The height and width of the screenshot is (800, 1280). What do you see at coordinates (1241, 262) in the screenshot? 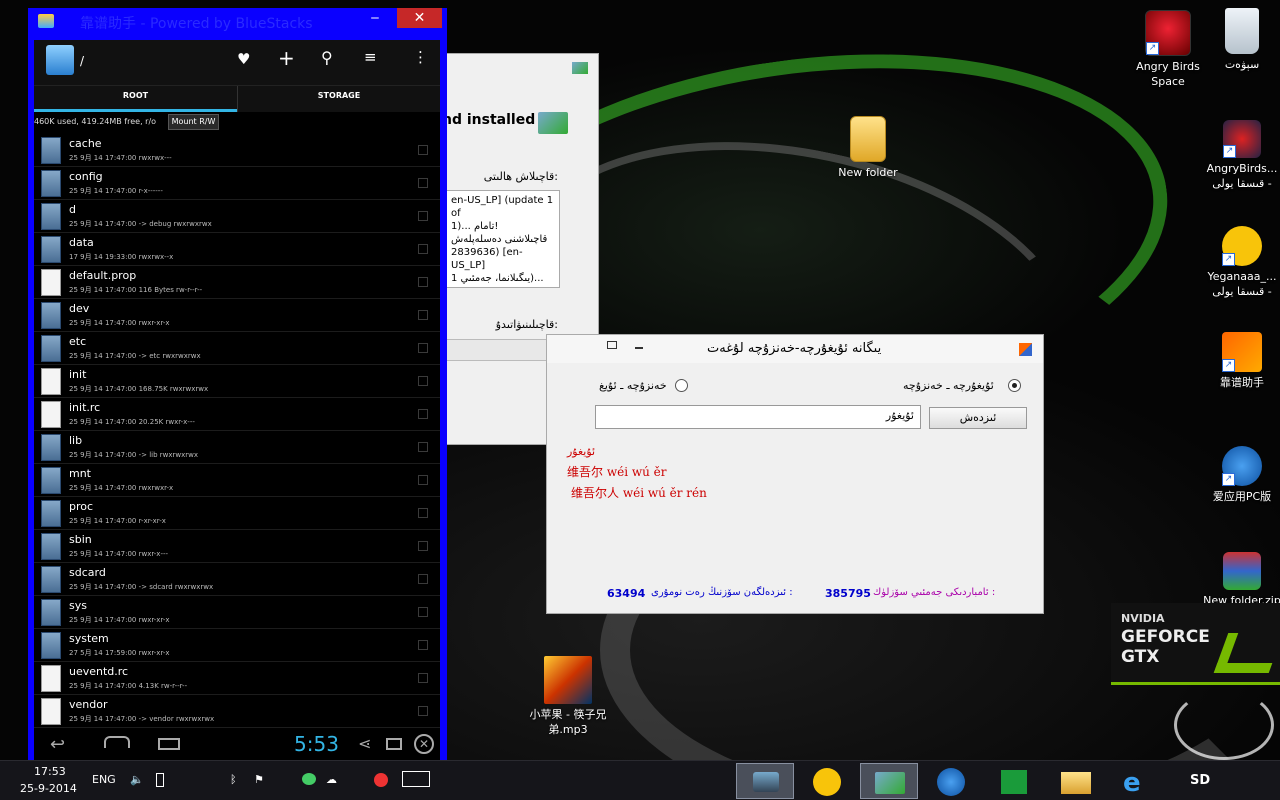
I see `desktop-icon-yeganaaa: ↗ Yeganaaa_... قىسقا يولى -` at bounding box center [1241, 262].